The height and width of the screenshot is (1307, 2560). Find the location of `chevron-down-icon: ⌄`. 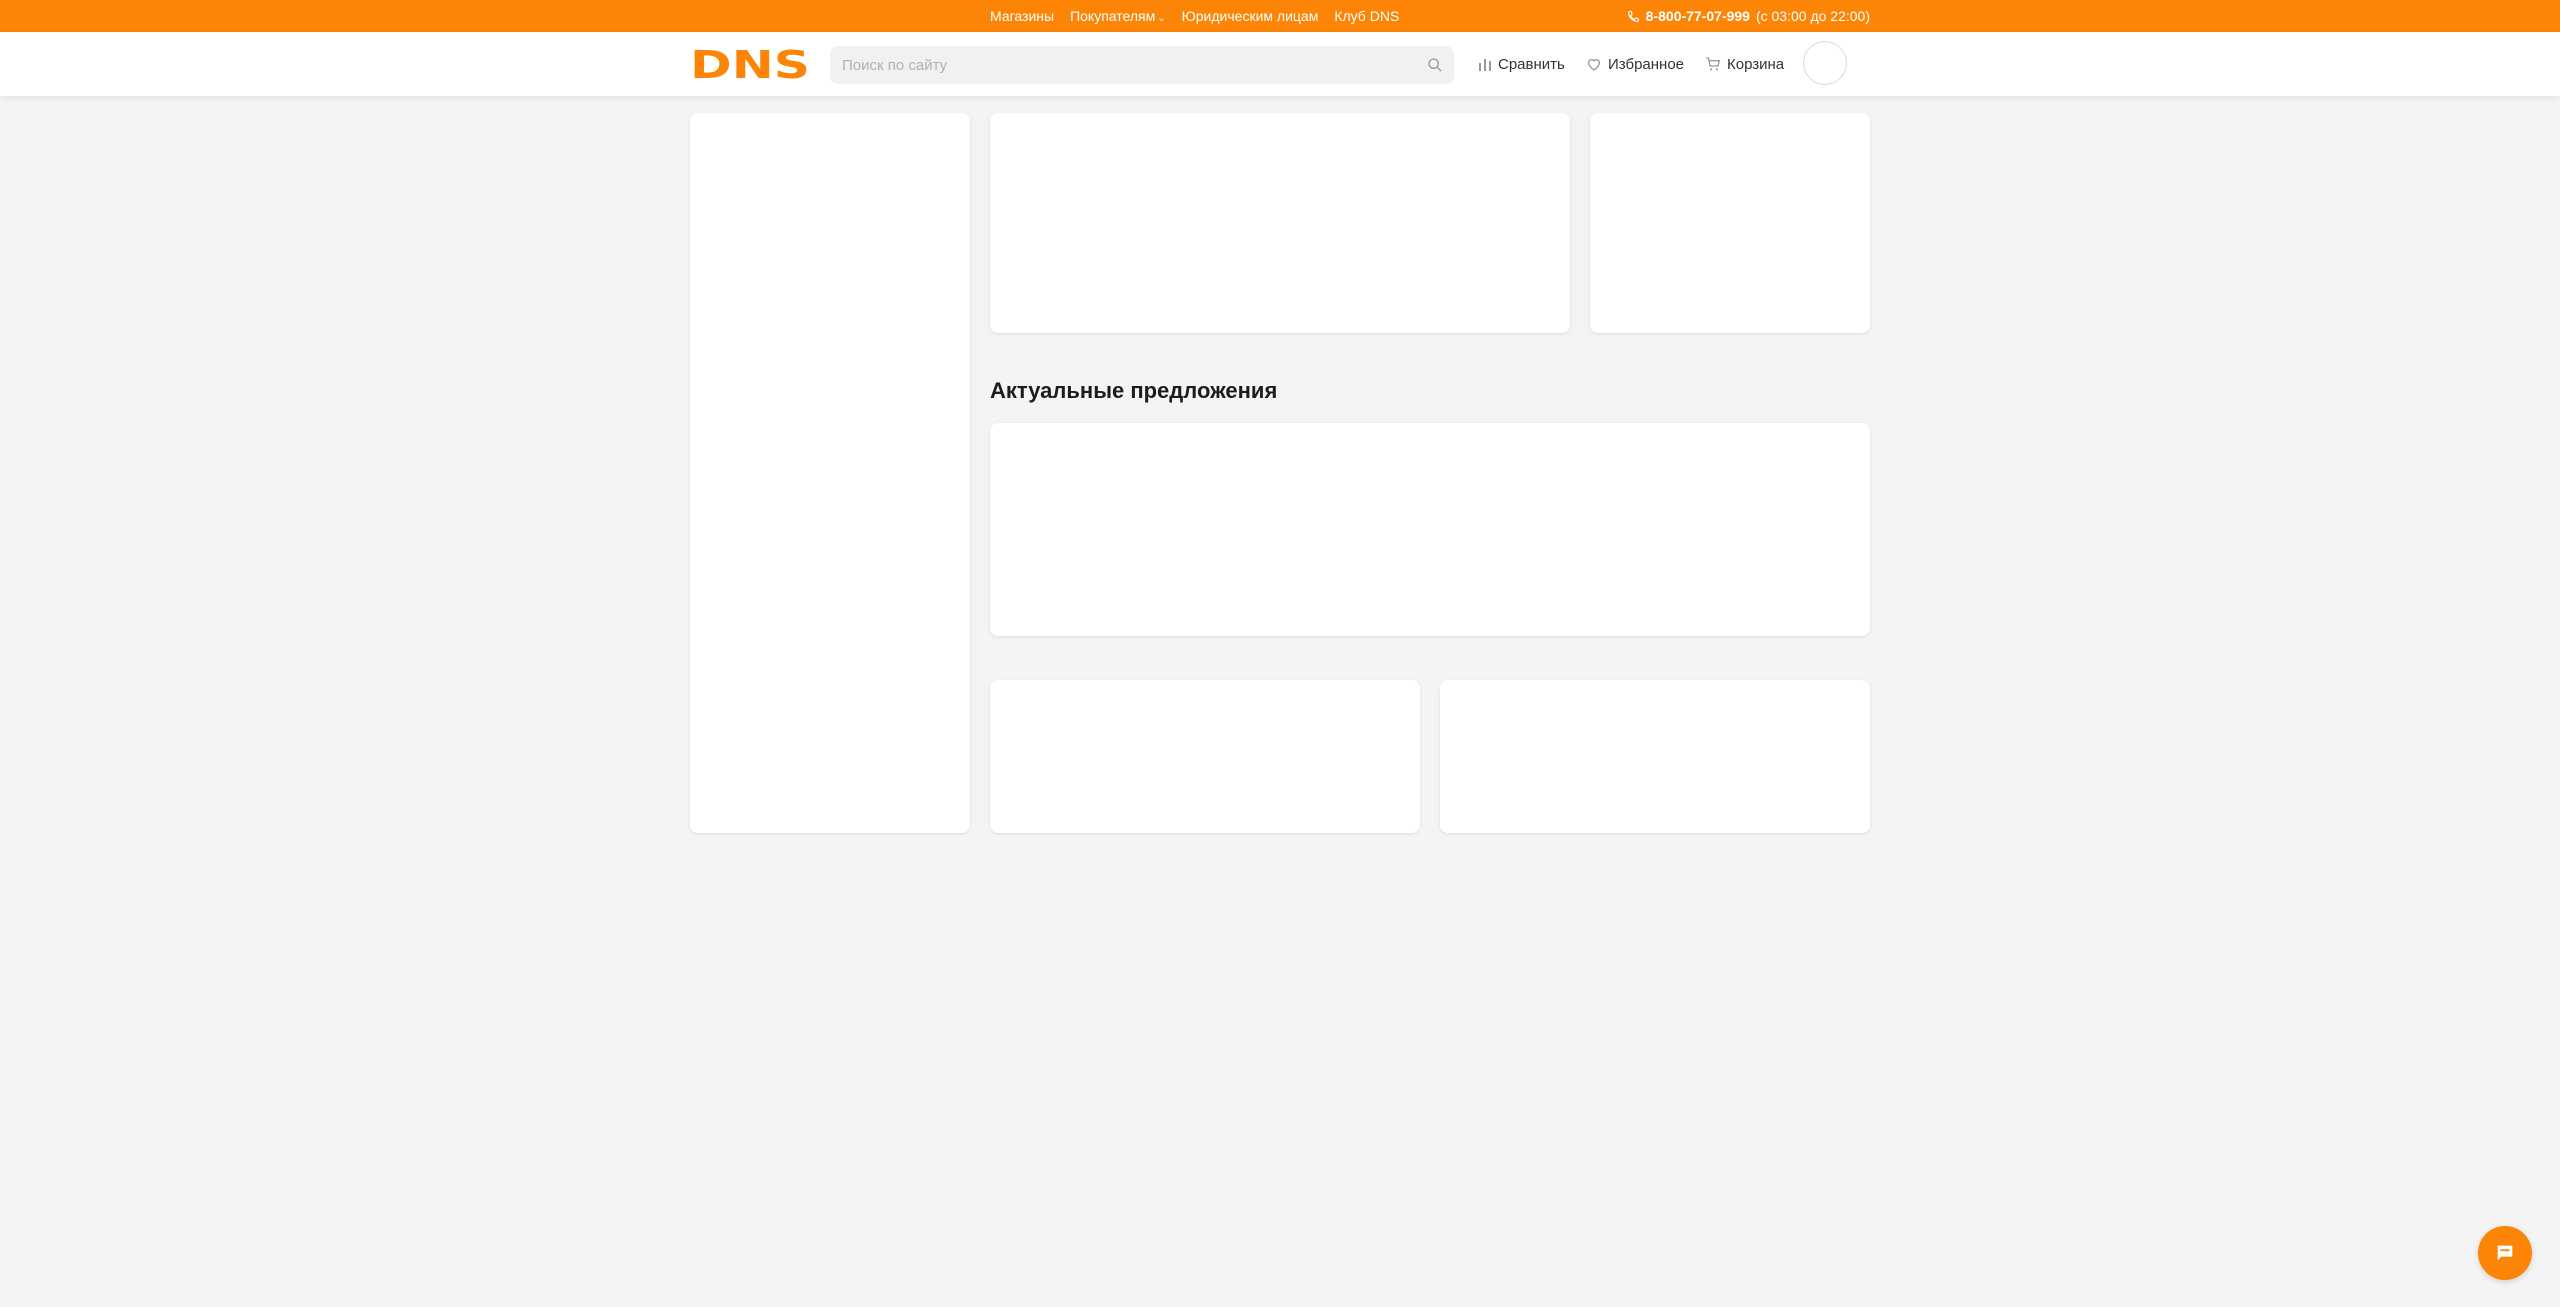

chevron-down-icon: ⌄ is located at coordinates (1161, 18).